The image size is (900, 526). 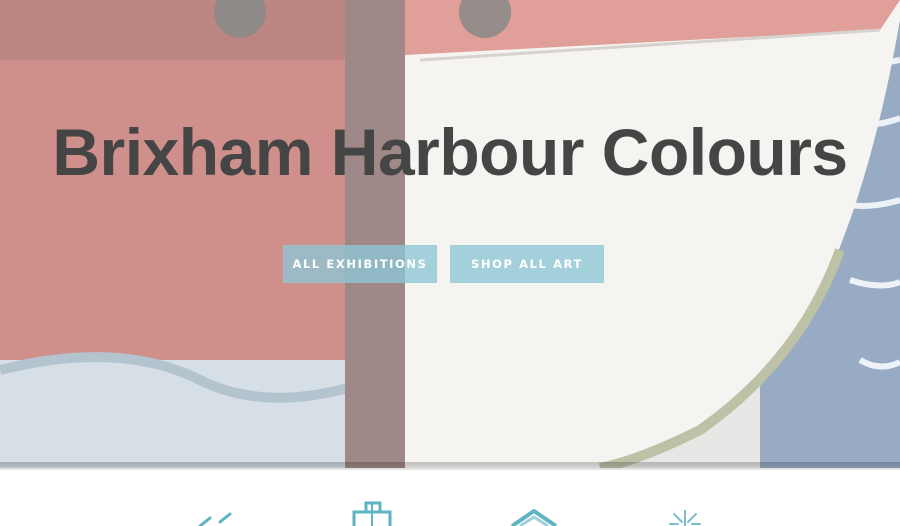 What do you see at coordinates (685, 518) in the screenshot?
I see `sparkle-icon` at bounding box center [685, 518].